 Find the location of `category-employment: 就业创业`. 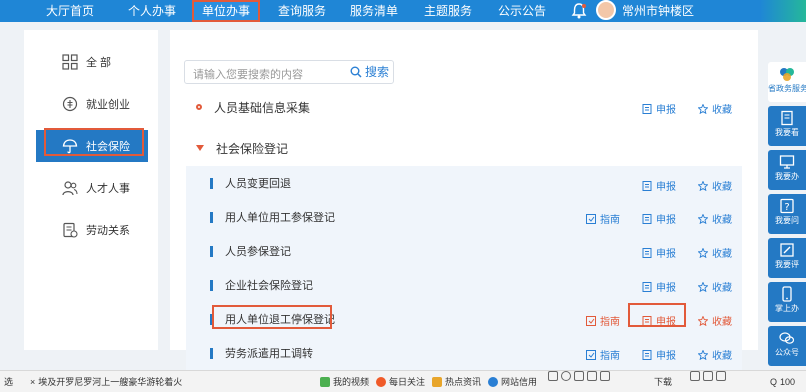

category-employment: 就业创业 is located at coordinates (92, 104).